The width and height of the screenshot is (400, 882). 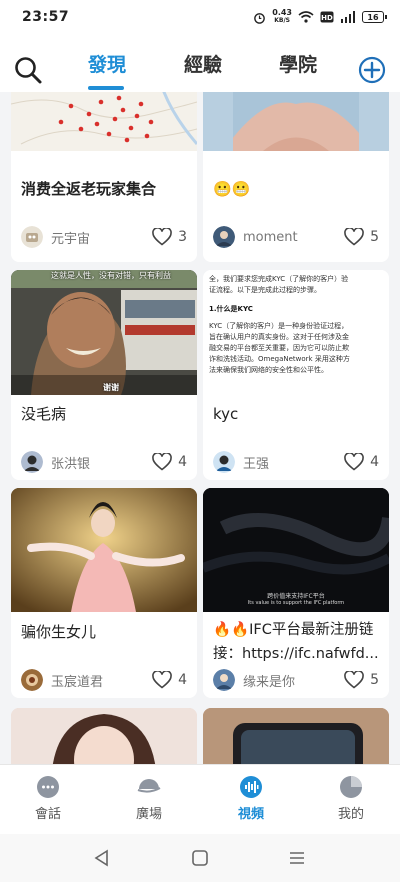 What do you see at coordinates (279, 337) in the screenshot?
I see `doc-line: 旨在确认用户的真实身份。这对于任何涉及金` at bounding box center [279, 337].